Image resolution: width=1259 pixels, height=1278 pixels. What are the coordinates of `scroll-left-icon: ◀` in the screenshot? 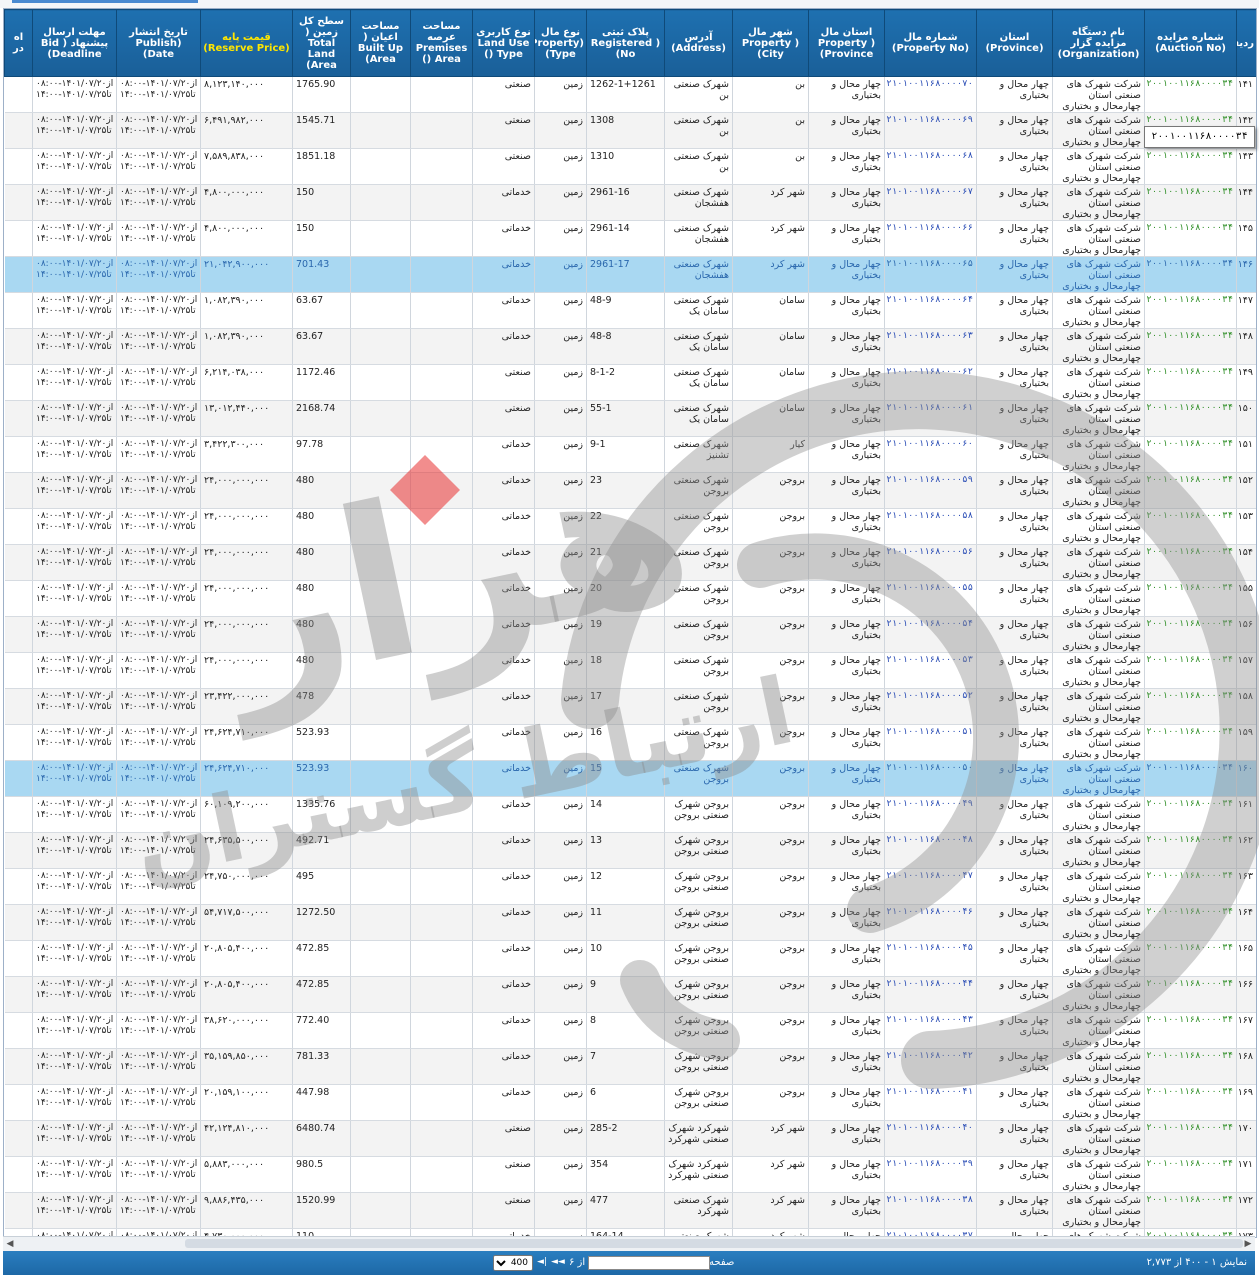 It's located at (10, 1244).